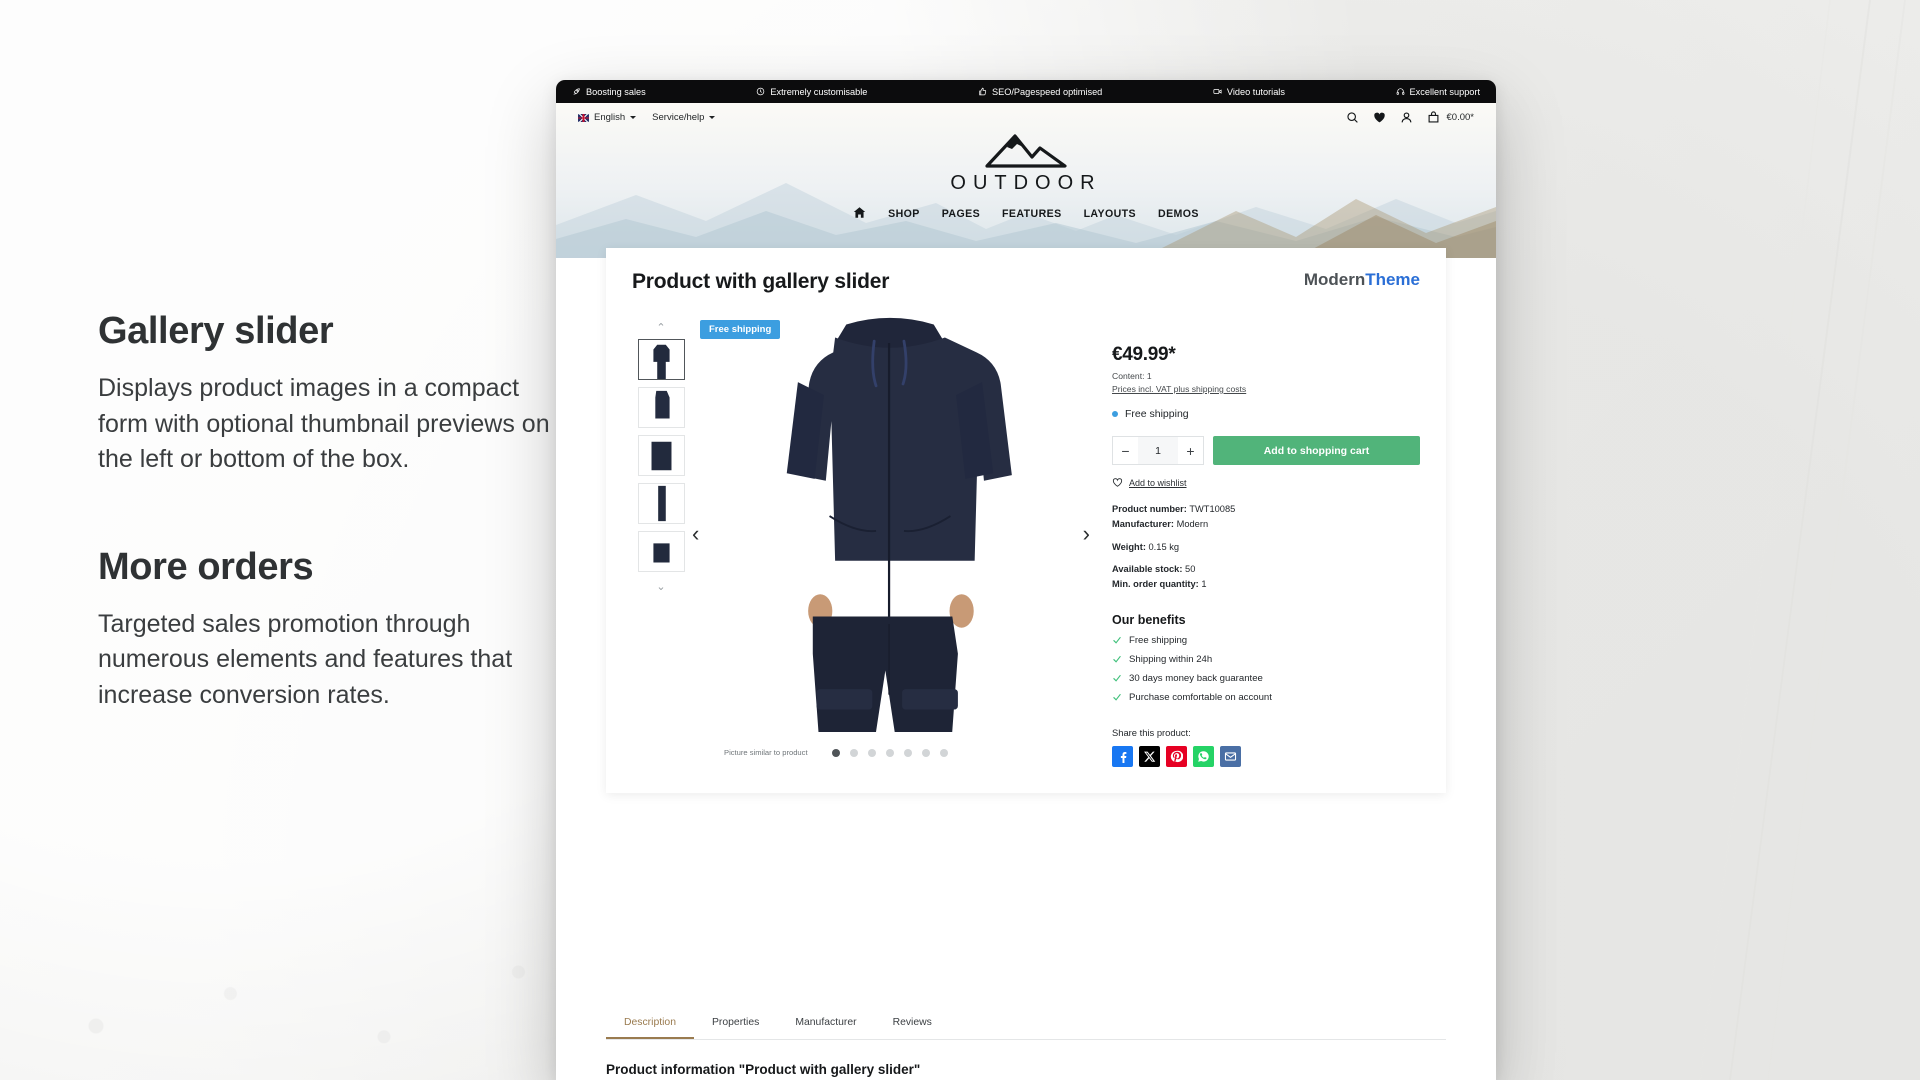  I want to click on share-x-button, so click(1149, 756).